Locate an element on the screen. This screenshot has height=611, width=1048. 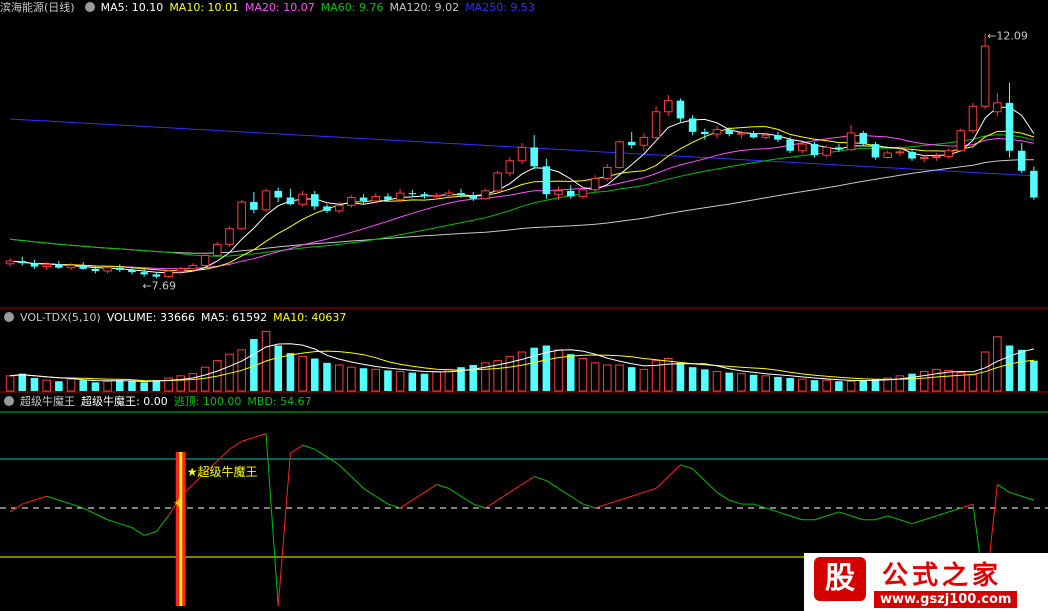
logo-mark: 股 is located at coordinates (840, 579).